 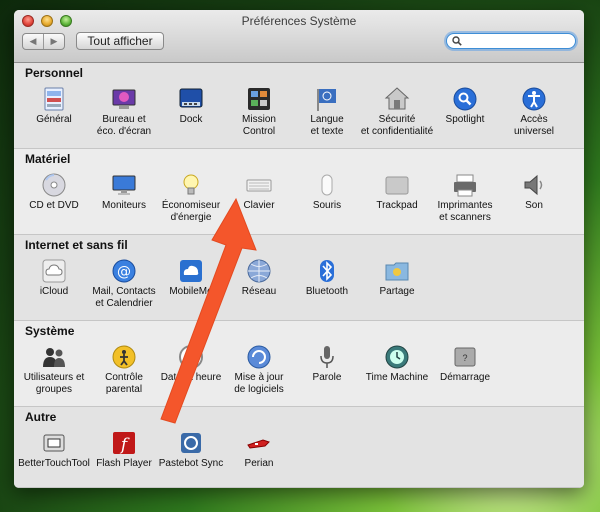 What do you see at coordinates (54, 357) in the screenshot?
I see `users-icon` at bounding box center [54, 357].